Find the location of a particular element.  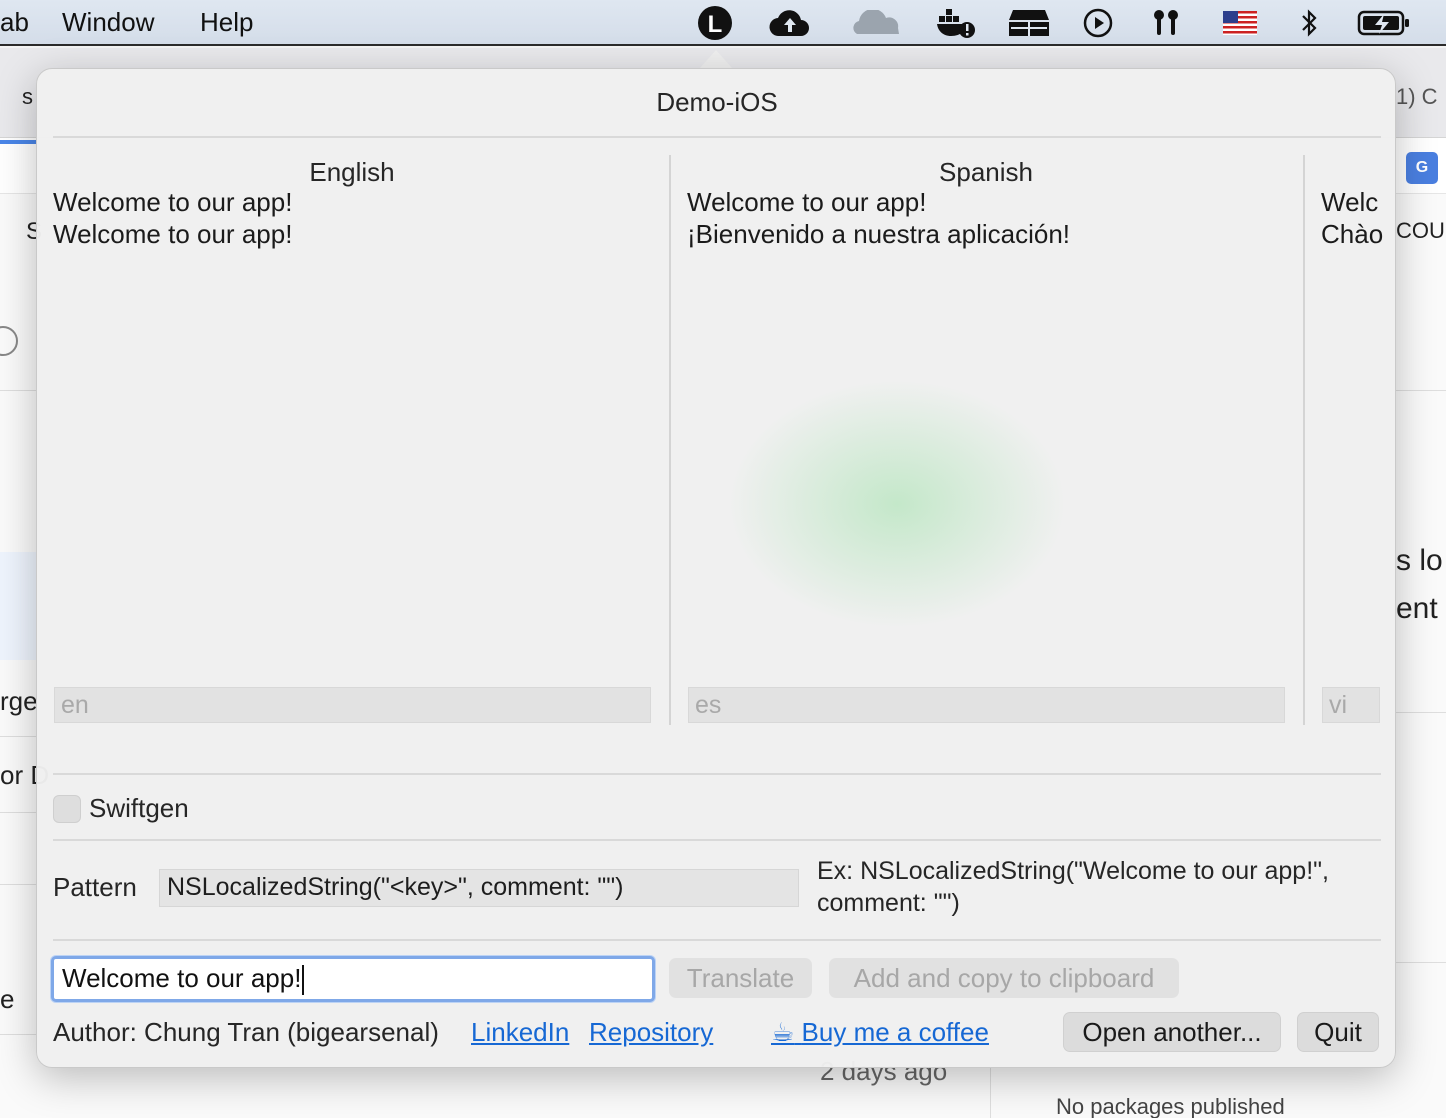

menu-item-tab: ab is located at coordinates (14, 22).